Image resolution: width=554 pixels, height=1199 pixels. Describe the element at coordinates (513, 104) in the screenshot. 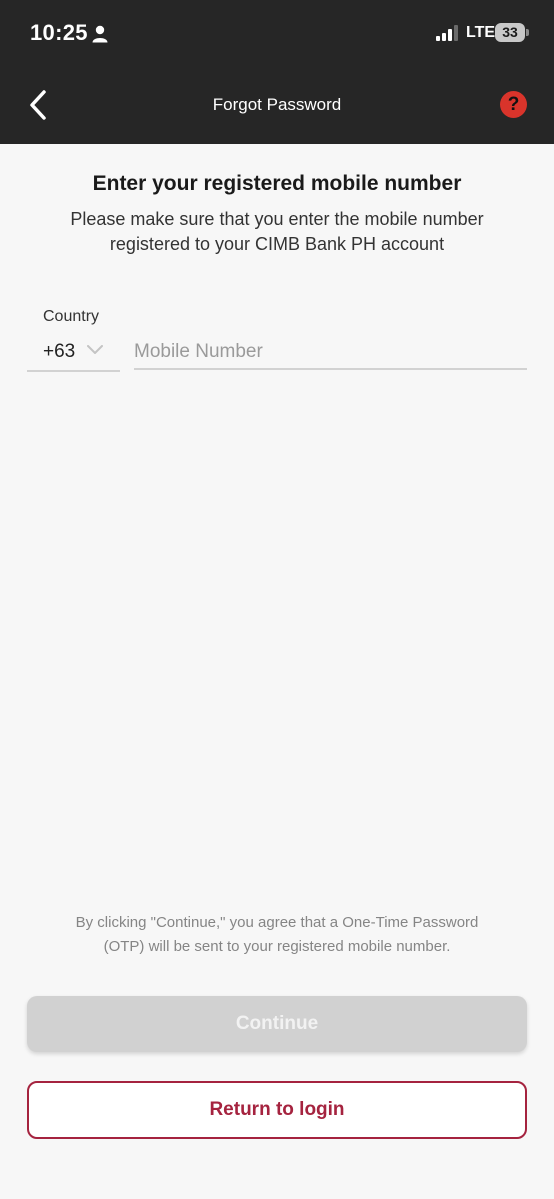

I see `help-icon: ?` at that location.